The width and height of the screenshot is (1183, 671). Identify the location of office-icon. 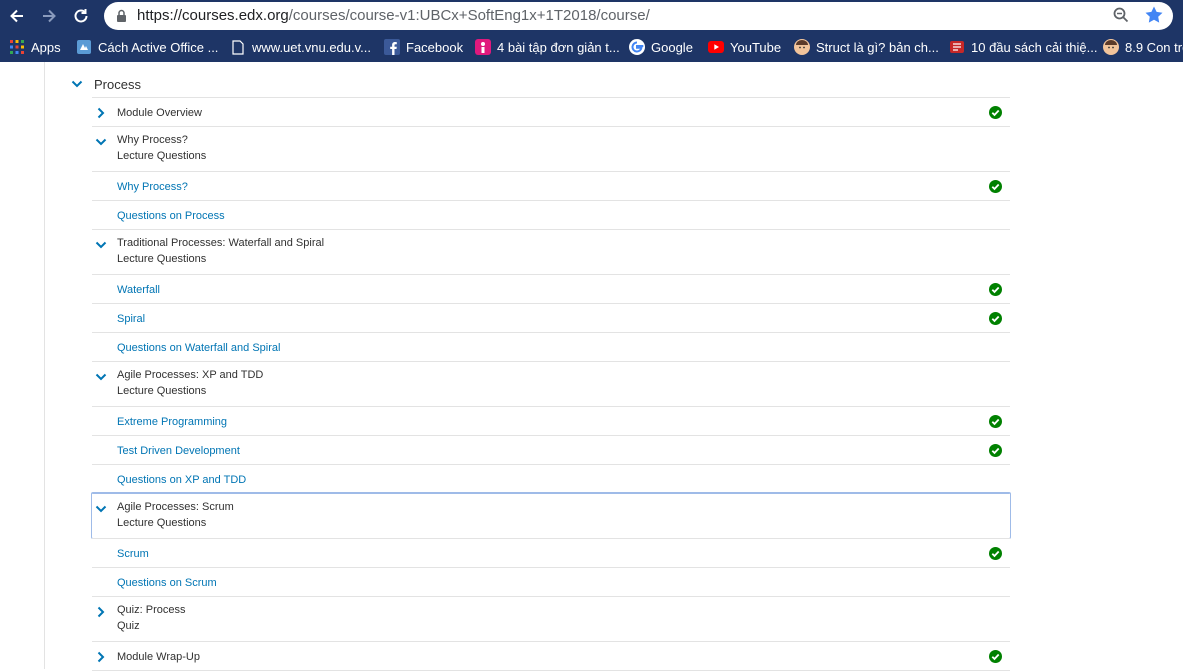
(84, 47).